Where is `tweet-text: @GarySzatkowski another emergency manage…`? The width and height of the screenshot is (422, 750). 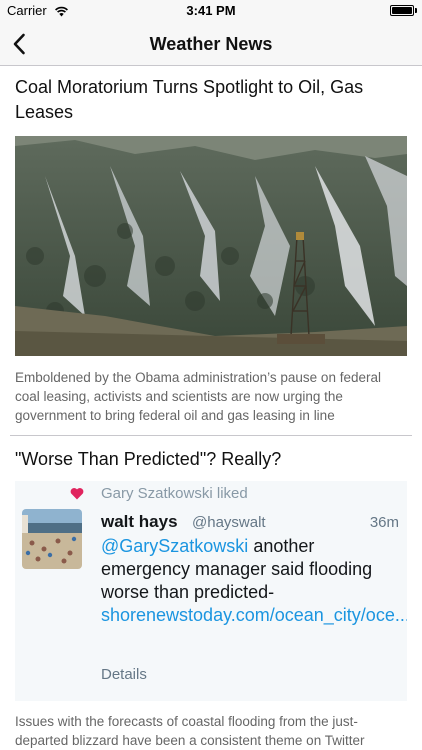 tweet-text: @GarySzatkowski another emergency manage… is located at coordinates (254, 581).